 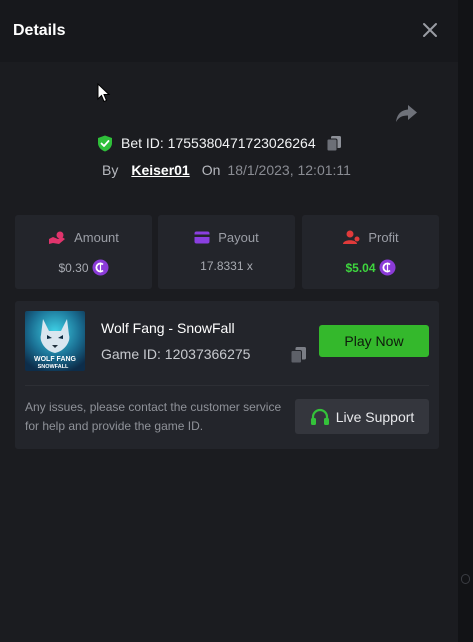 I want to click on modal-title: Details, so click(x=39, y=30).